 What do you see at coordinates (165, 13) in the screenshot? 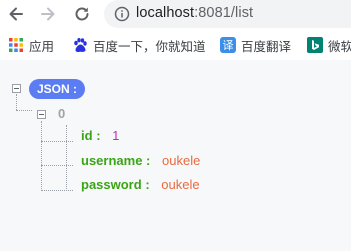
I see `url-host: localhost` at bounding box center [165, 13].